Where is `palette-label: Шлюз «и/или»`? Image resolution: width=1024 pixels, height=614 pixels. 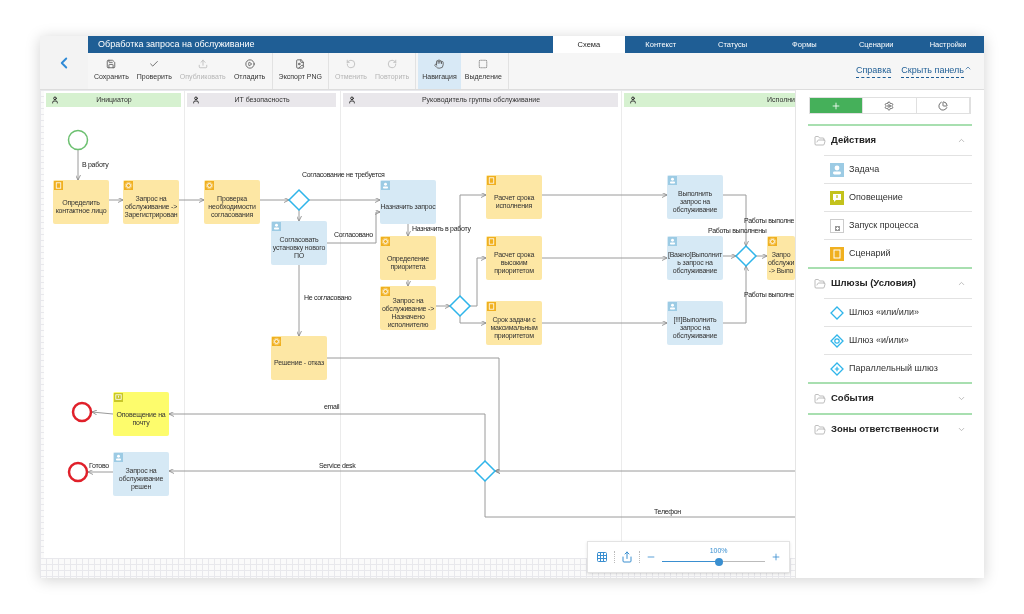 palette-label: Шлюз «и/или» is located at coordinates (879, 340).